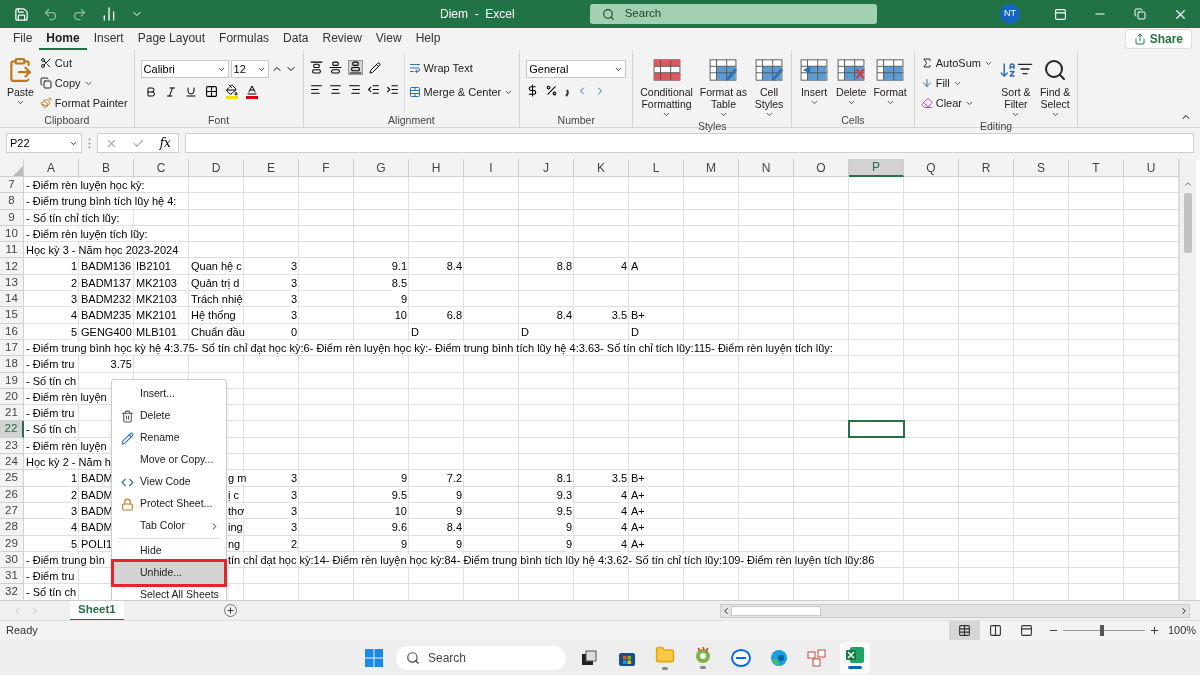 The width and height of the screenshot is (1200, 675). I want to click on wrap-text-button: Wrap Text, so click(461, 68).